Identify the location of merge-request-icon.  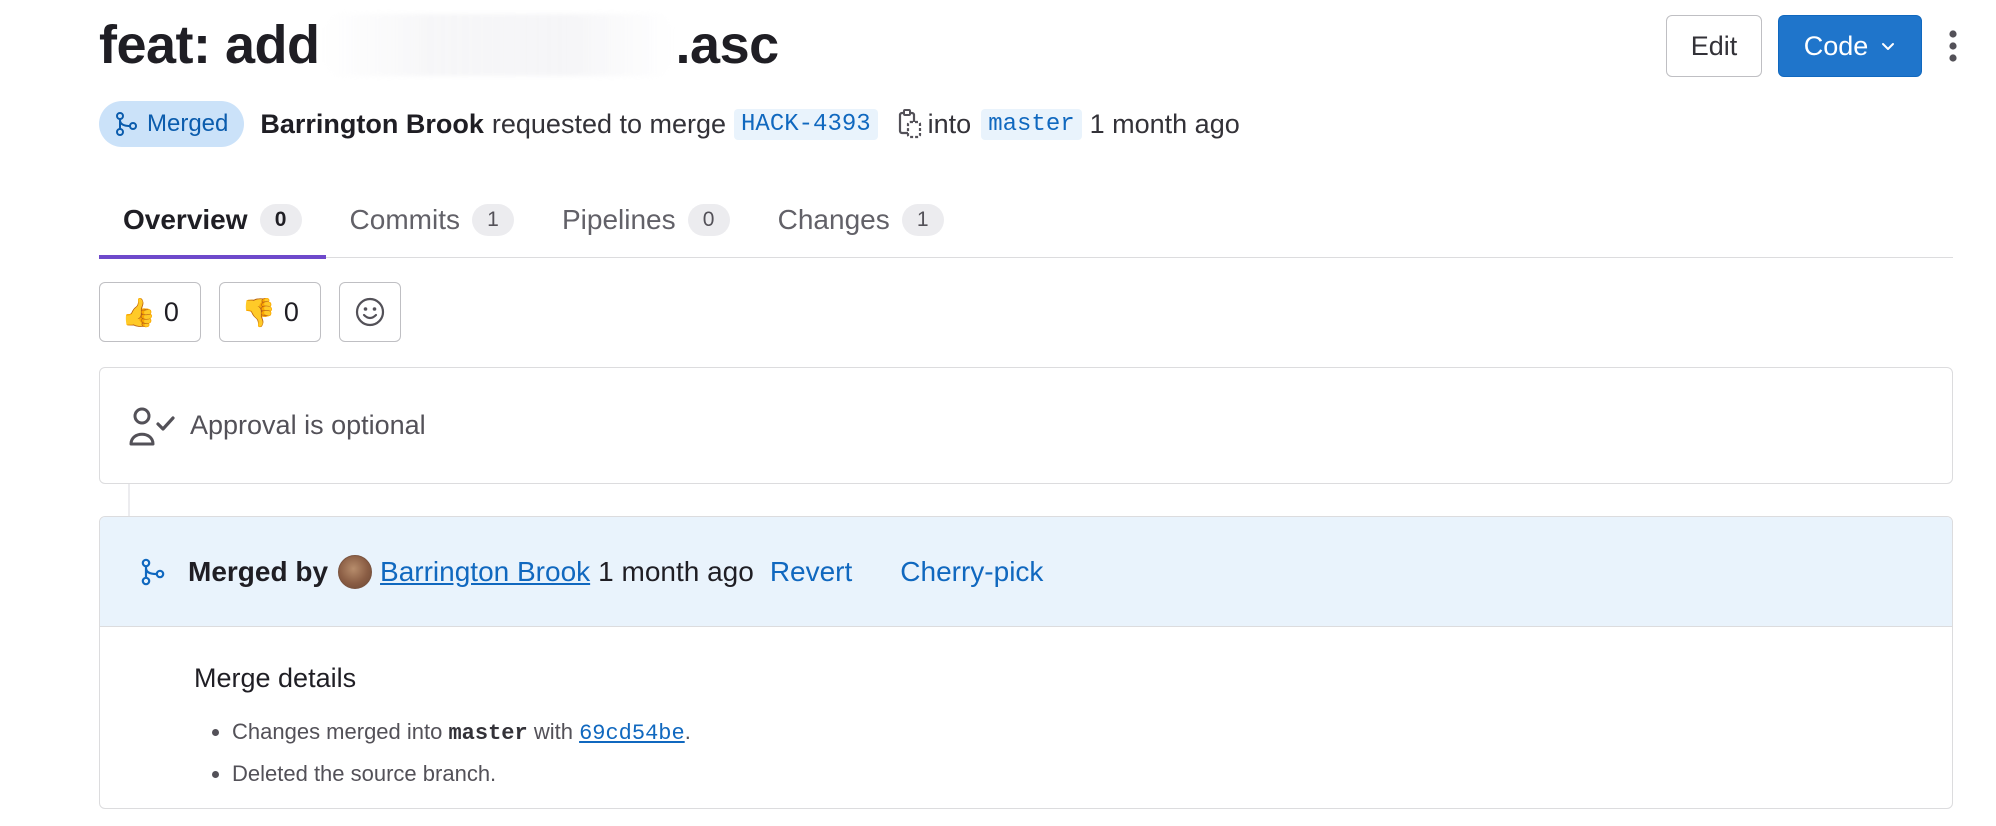
(126, 124).